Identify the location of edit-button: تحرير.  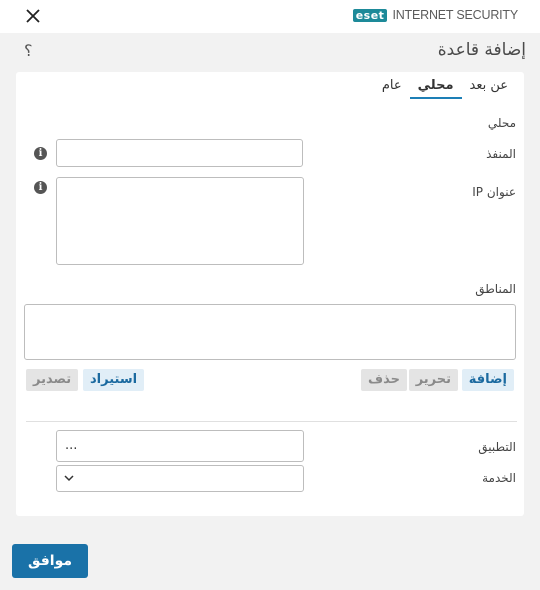
(433, 380).